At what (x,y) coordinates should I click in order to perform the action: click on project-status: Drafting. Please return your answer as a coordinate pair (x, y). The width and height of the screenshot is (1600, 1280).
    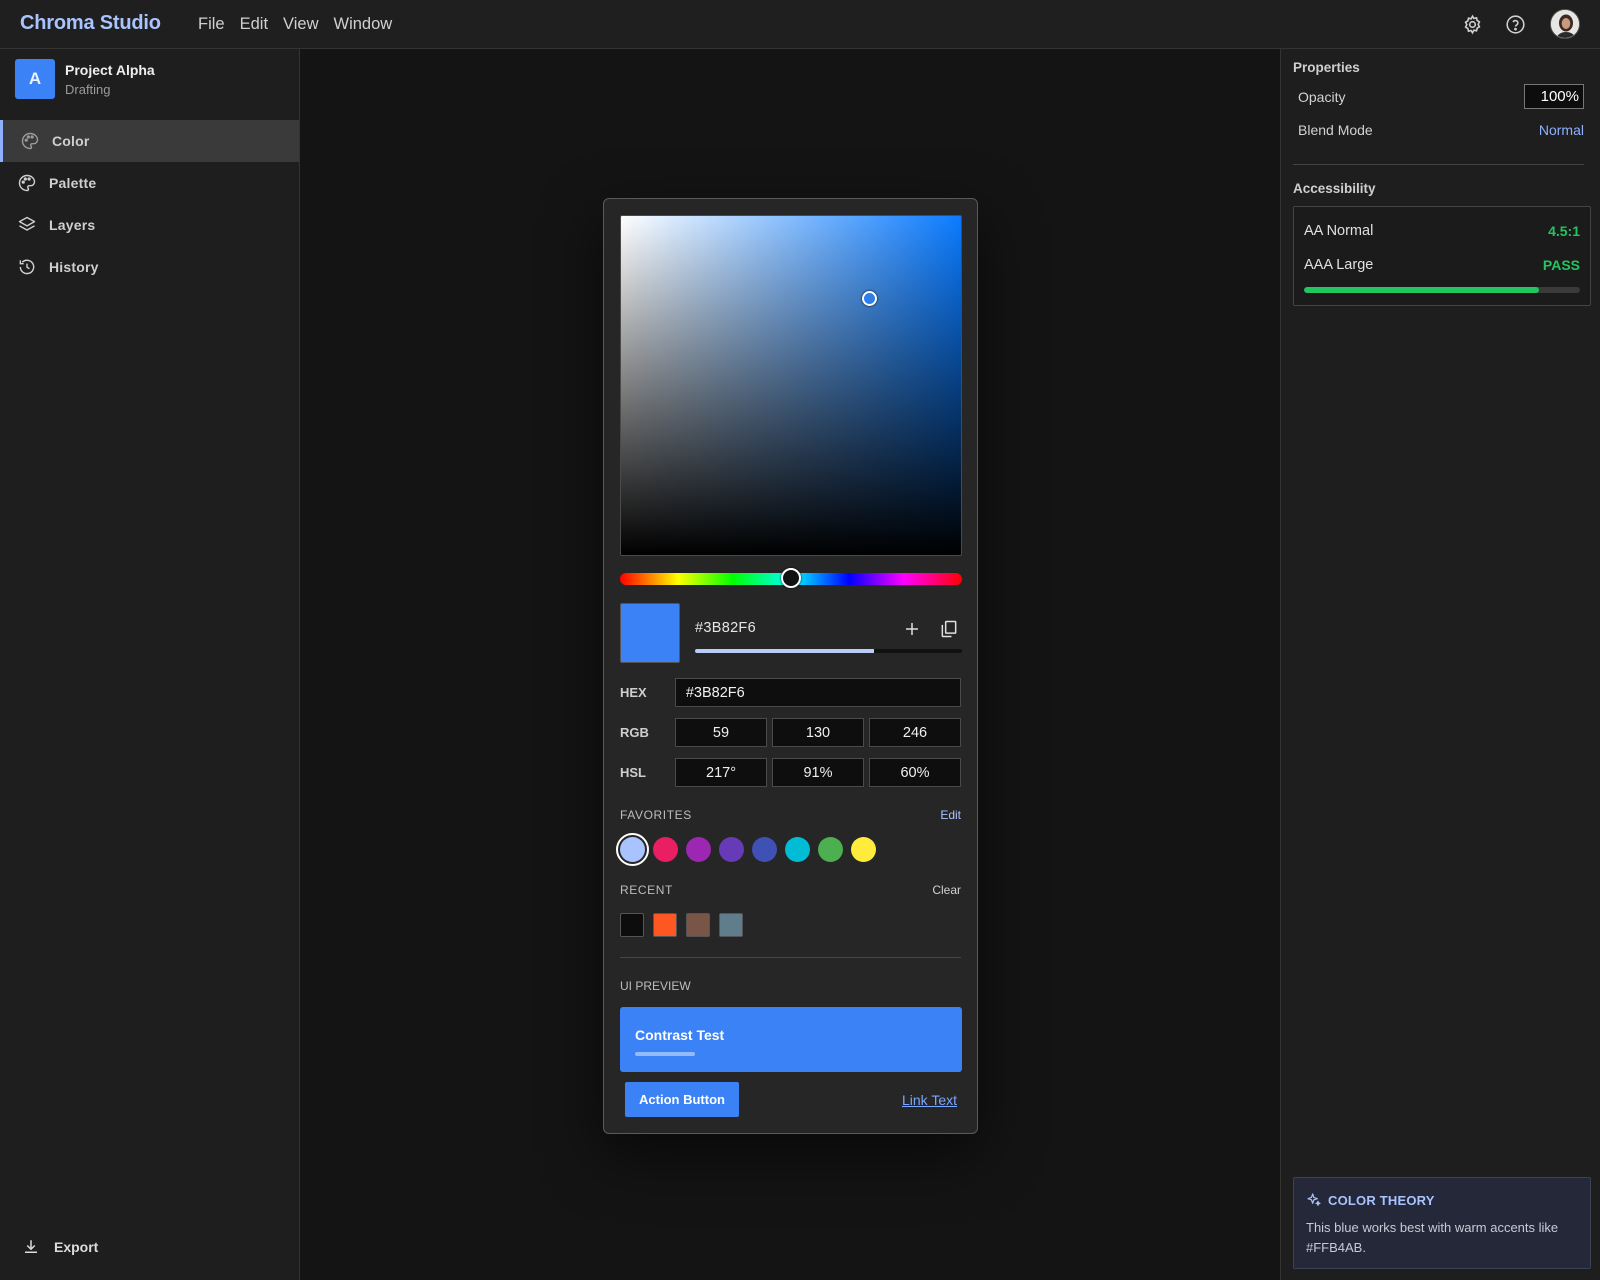
    Looking at the image, I should click on (88, 89).